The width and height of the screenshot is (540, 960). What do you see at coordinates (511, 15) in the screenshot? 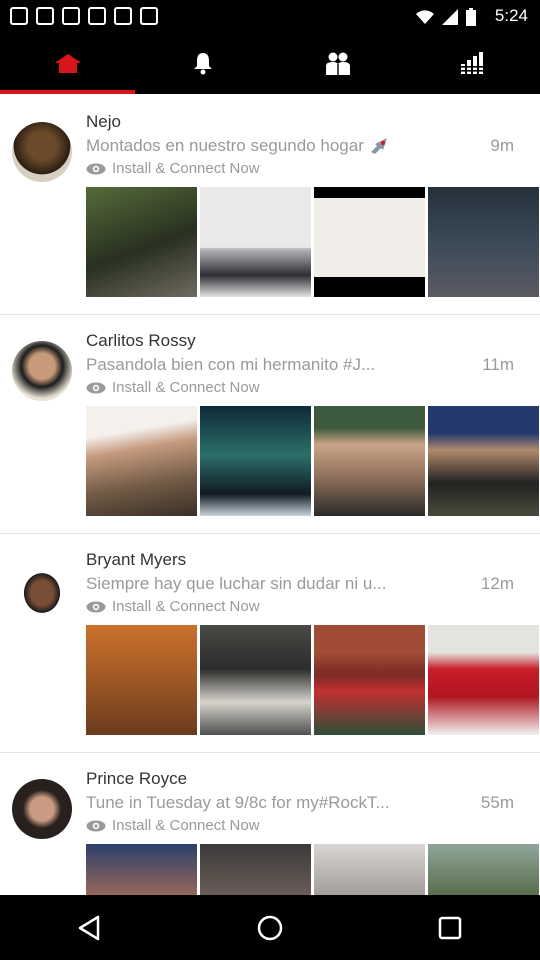
I see `clock: 5:24` at bounding box center [511, 15].